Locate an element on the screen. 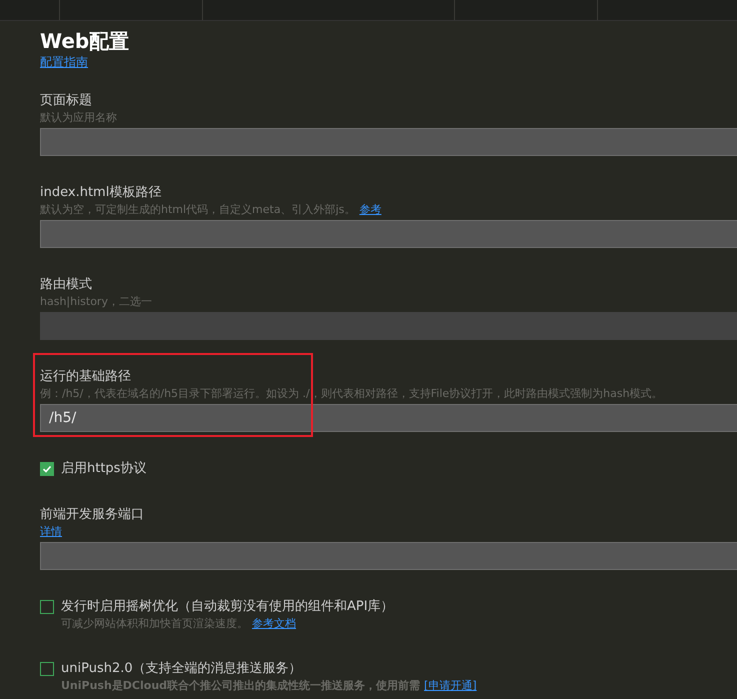 Image resolution: width=737 pixels, height=699 pixels. field-label: 路由模式 is located at coordinates (66, 285).